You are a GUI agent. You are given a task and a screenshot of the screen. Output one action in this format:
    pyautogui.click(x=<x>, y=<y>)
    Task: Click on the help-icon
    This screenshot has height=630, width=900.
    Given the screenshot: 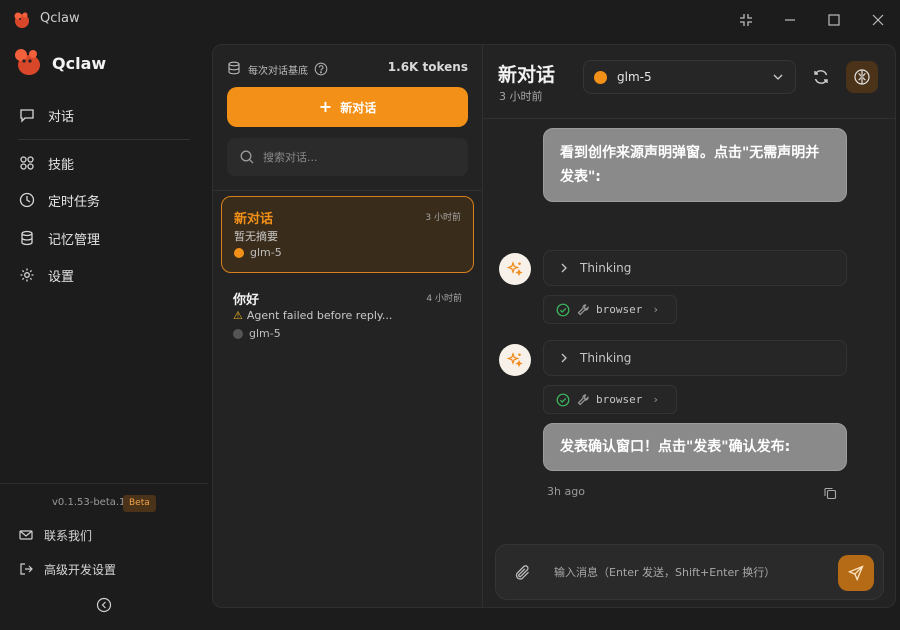 What is the action you would take?
    pyautogui.click(x=321, y=68)
    